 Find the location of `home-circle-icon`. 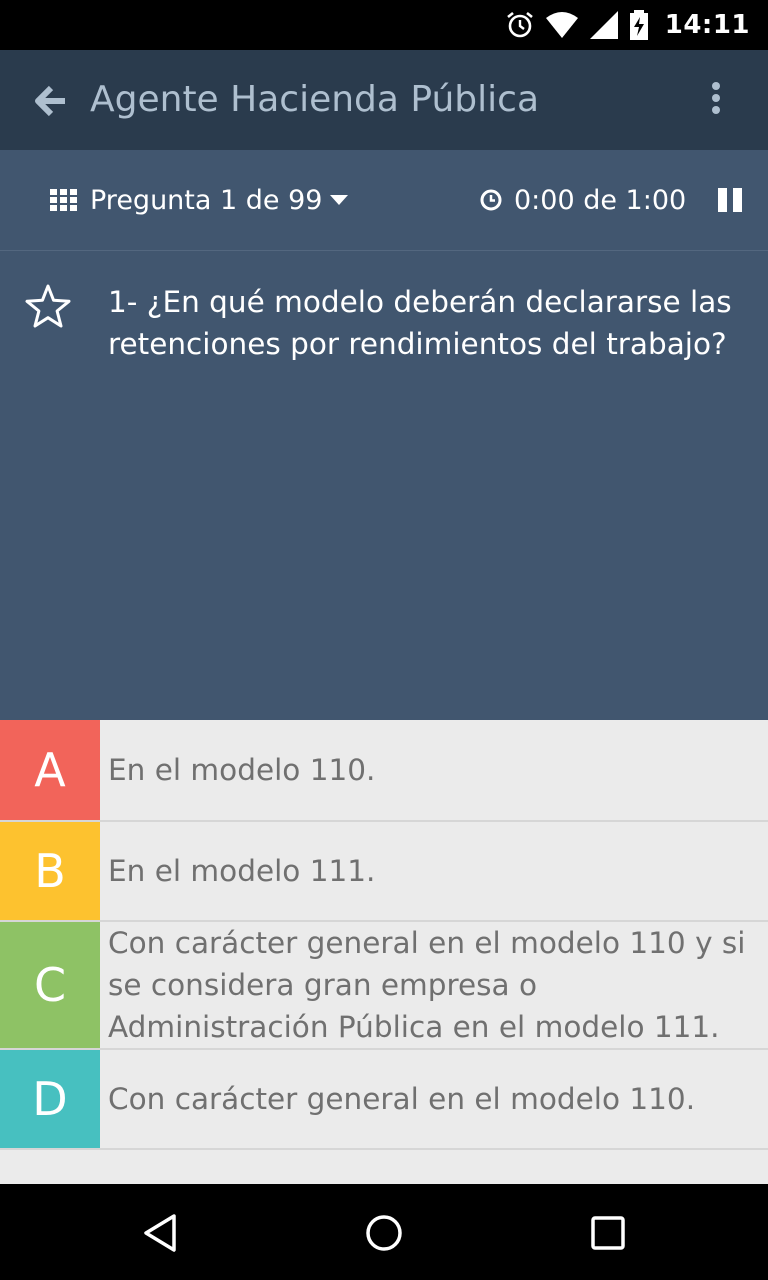

home-circle-icon is located at coordinates (384, 1233).